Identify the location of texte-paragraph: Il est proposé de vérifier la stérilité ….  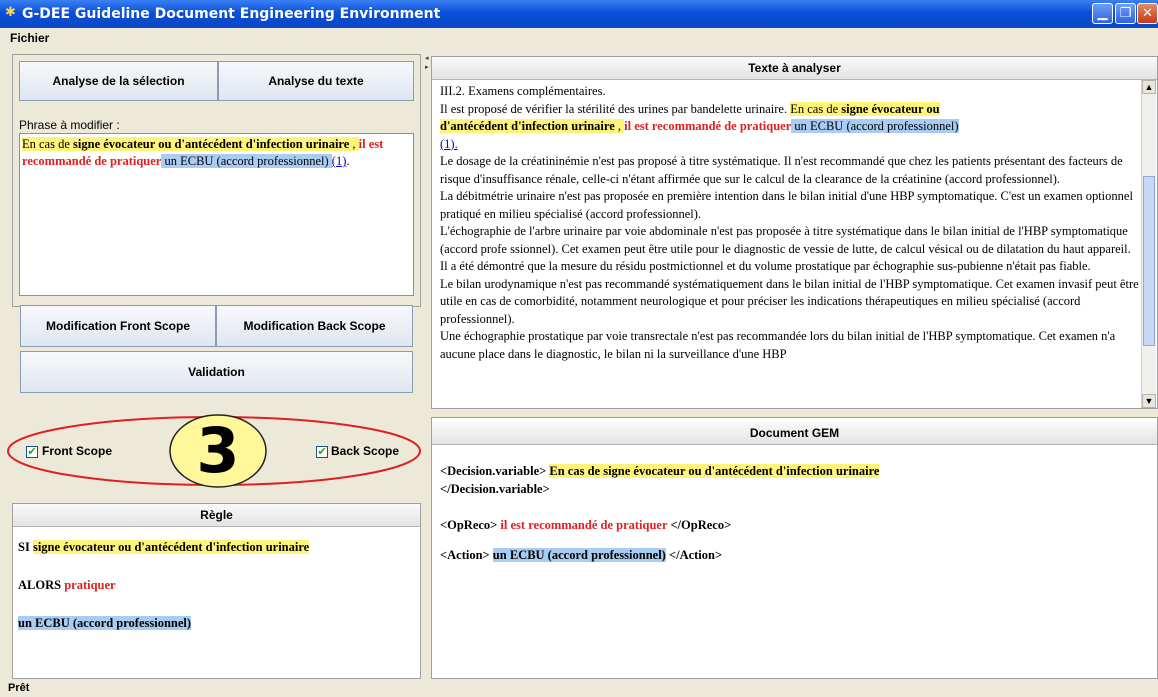
(790, 127).